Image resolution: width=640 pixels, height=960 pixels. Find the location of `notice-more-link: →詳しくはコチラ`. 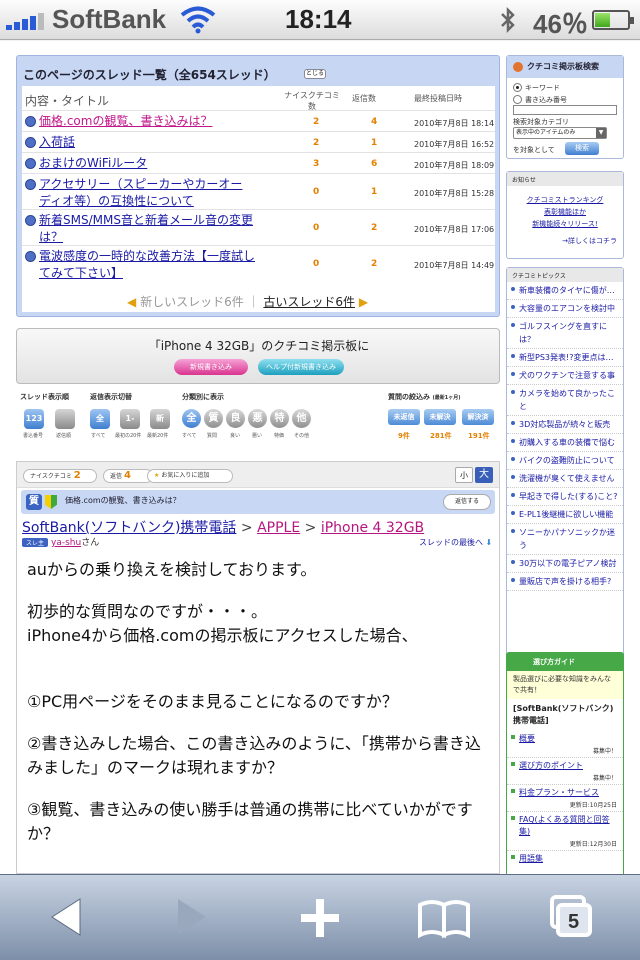

notice-more-link: →詳しくはコチラ is located at coordinates (565, 238).